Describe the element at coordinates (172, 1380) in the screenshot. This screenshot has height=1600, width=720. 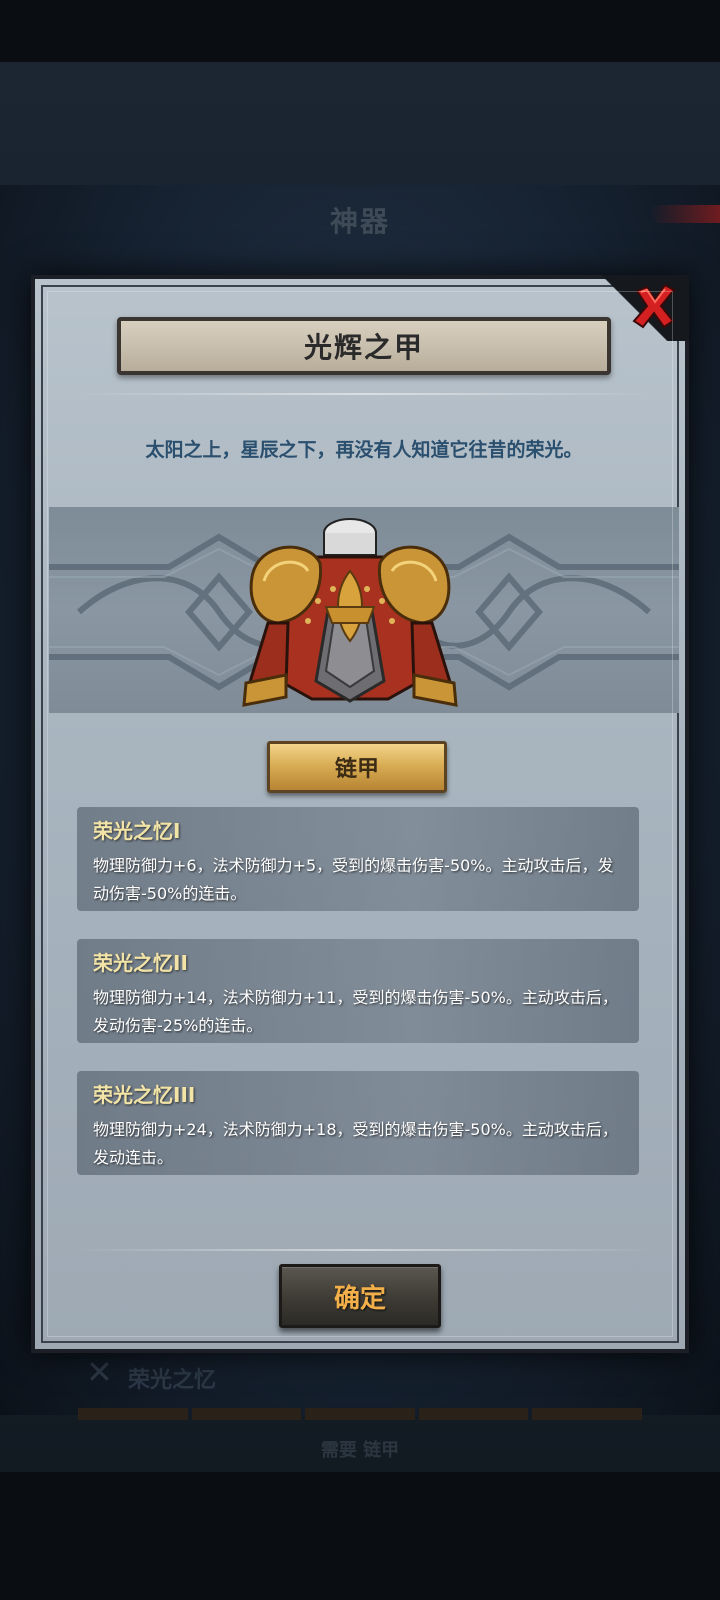
I see `background-section-title: 荣光之忆` at that location.